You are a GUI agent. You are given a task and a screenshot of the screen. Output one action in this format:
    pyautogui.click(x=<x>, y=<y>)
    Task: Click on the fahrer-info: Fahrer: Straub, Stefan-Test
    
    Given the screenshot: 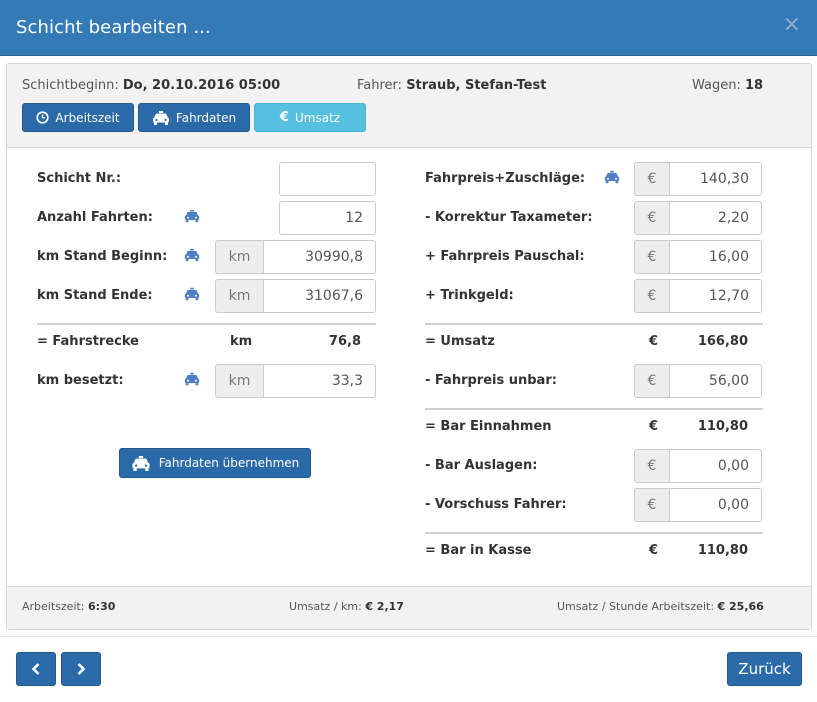 What is the action you would take?
    pyautogui.click(x=451, y=85)
    